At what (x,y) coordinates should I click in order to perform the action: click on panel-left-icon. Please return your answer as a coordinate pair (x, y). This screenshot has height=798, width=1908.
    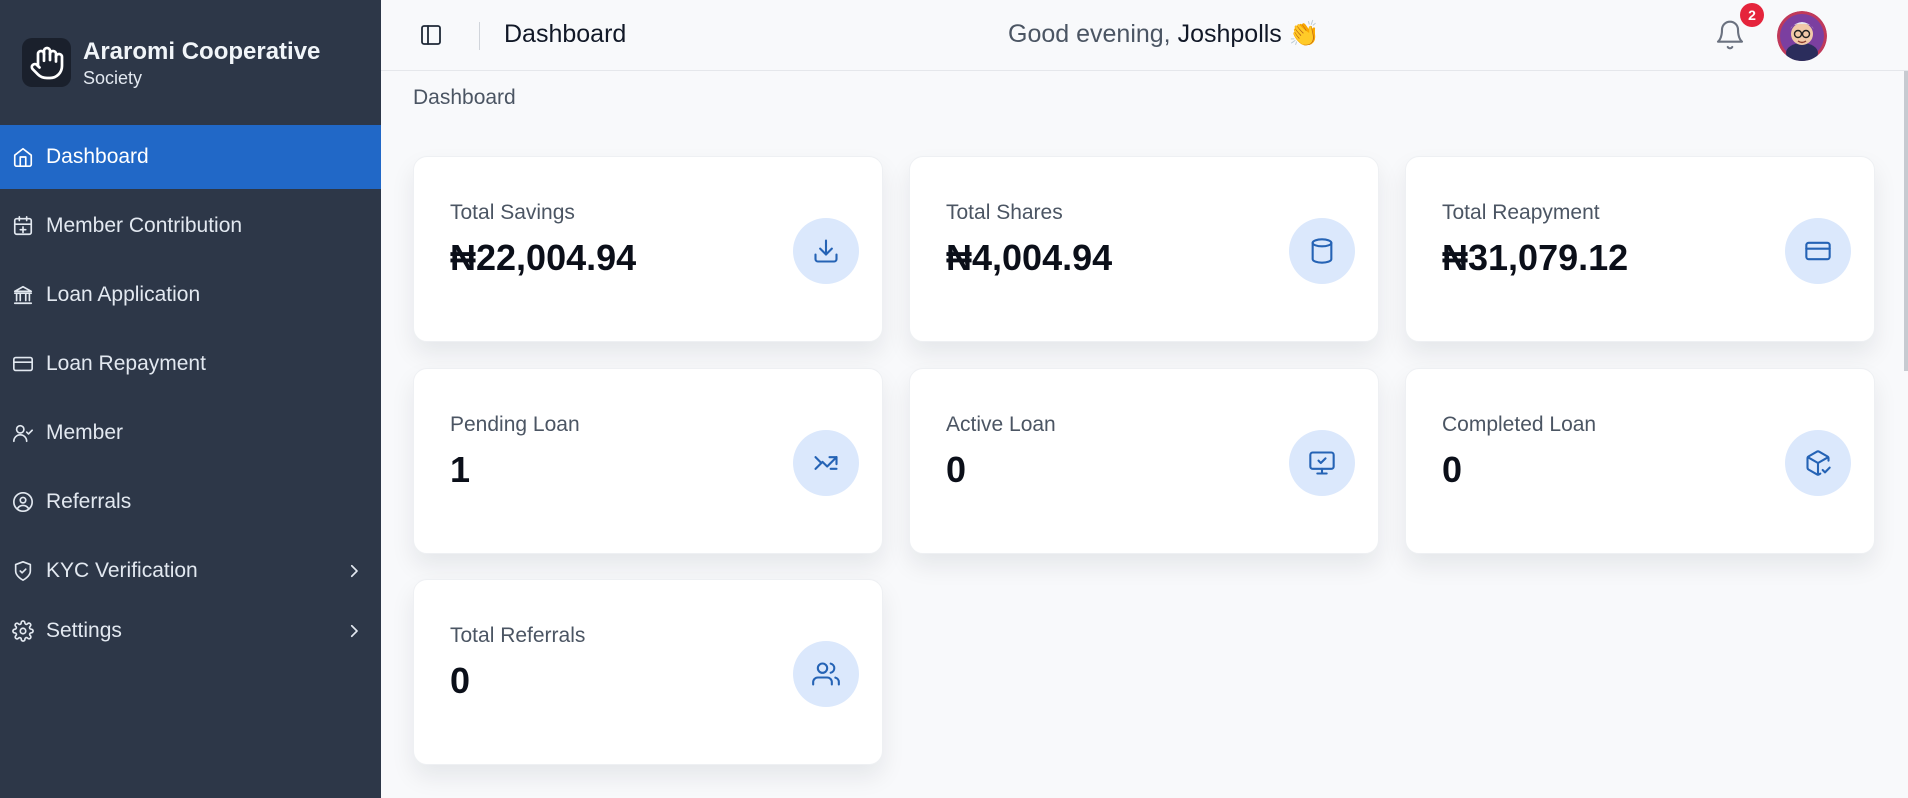
    Looking at the image, I should click on (431, 35).